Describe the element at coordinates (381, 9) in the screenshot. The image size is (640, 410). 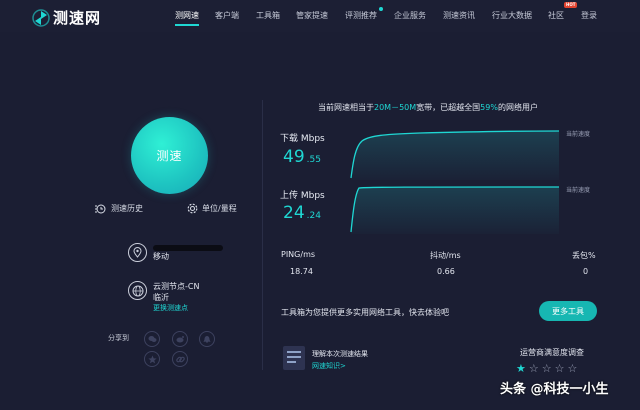
I see `new-dot` at that location.